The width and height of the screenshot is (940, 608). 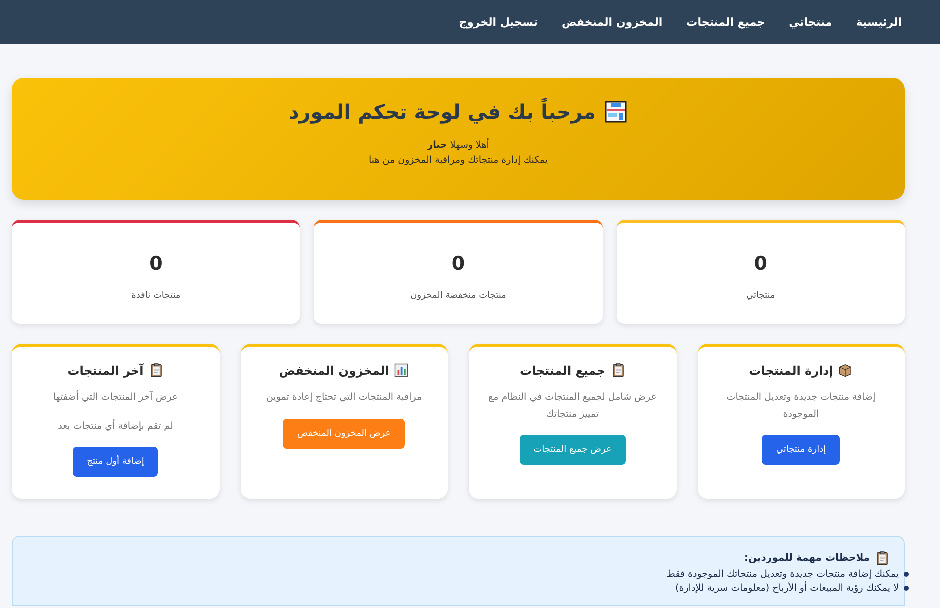 I want to click on action-button: إضافة أول منتج, so click(x=115, y=462).